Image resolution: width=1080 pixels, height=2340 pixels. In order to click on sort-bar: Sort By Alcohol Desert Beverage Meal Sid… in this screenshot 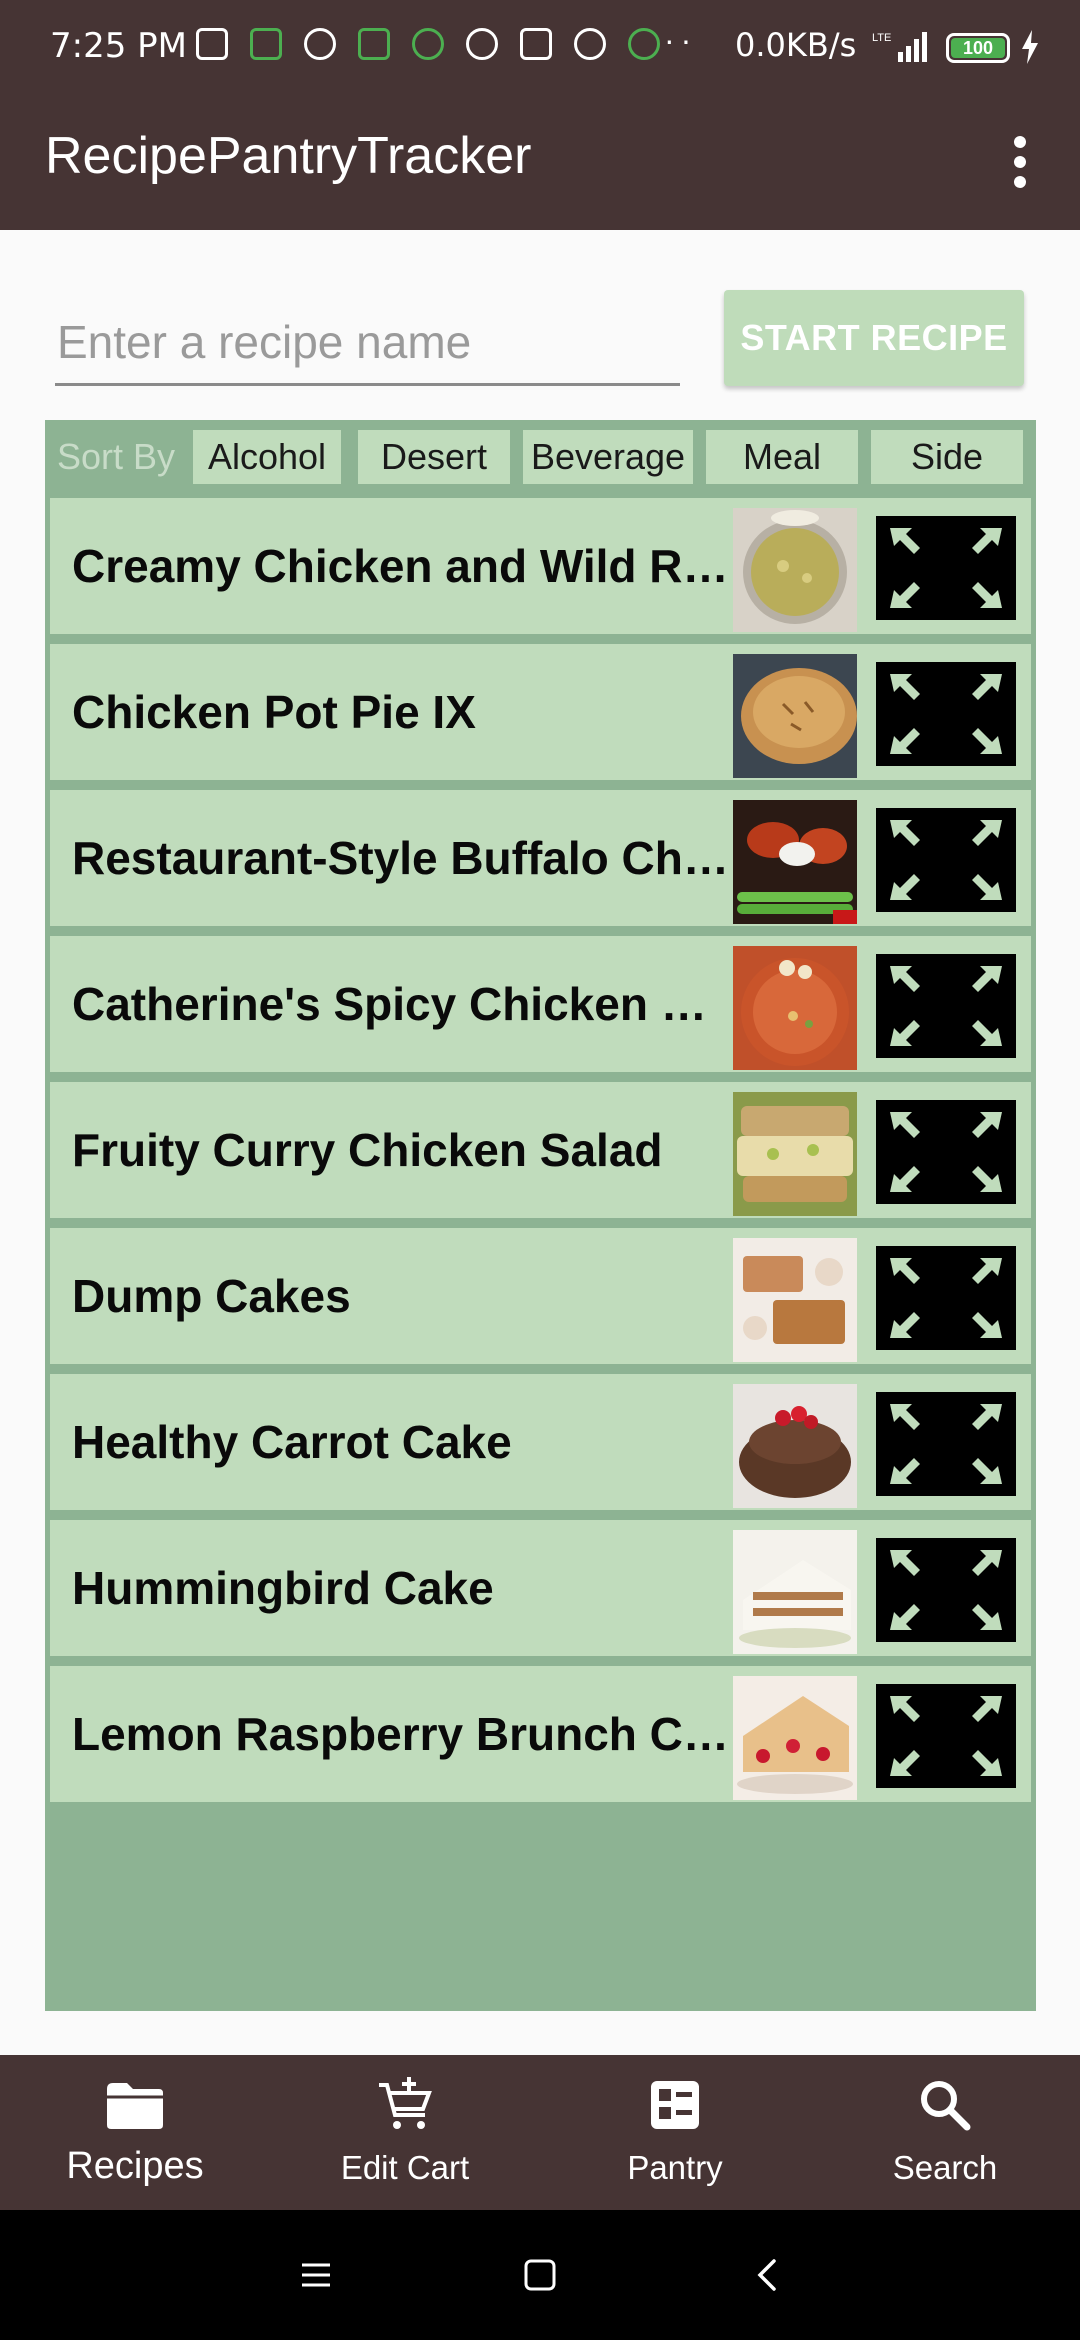, I will do `click(540, 457)`.